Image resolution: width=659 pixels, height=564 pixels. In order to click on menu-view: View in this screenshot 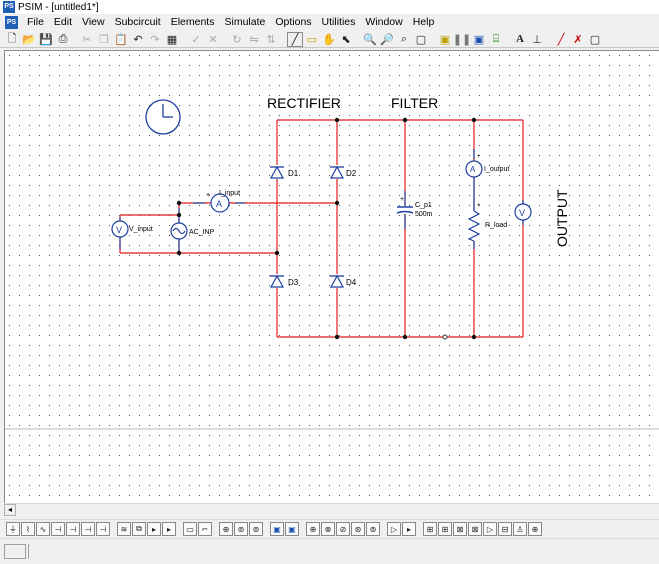, I will do `click(93, 22)`.